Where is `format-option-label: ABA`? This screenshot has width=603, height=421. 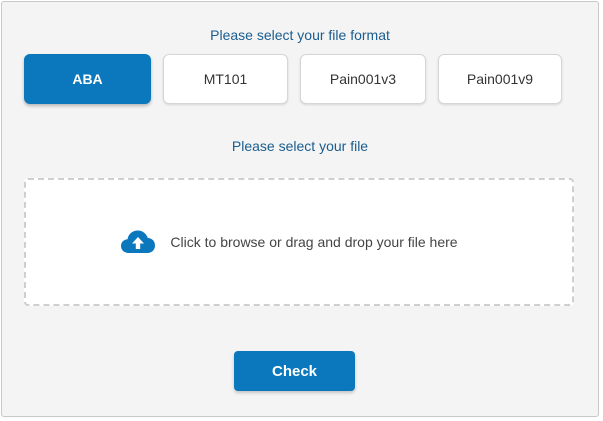 format-option-label: ABA is located at coordinates (87, 79).